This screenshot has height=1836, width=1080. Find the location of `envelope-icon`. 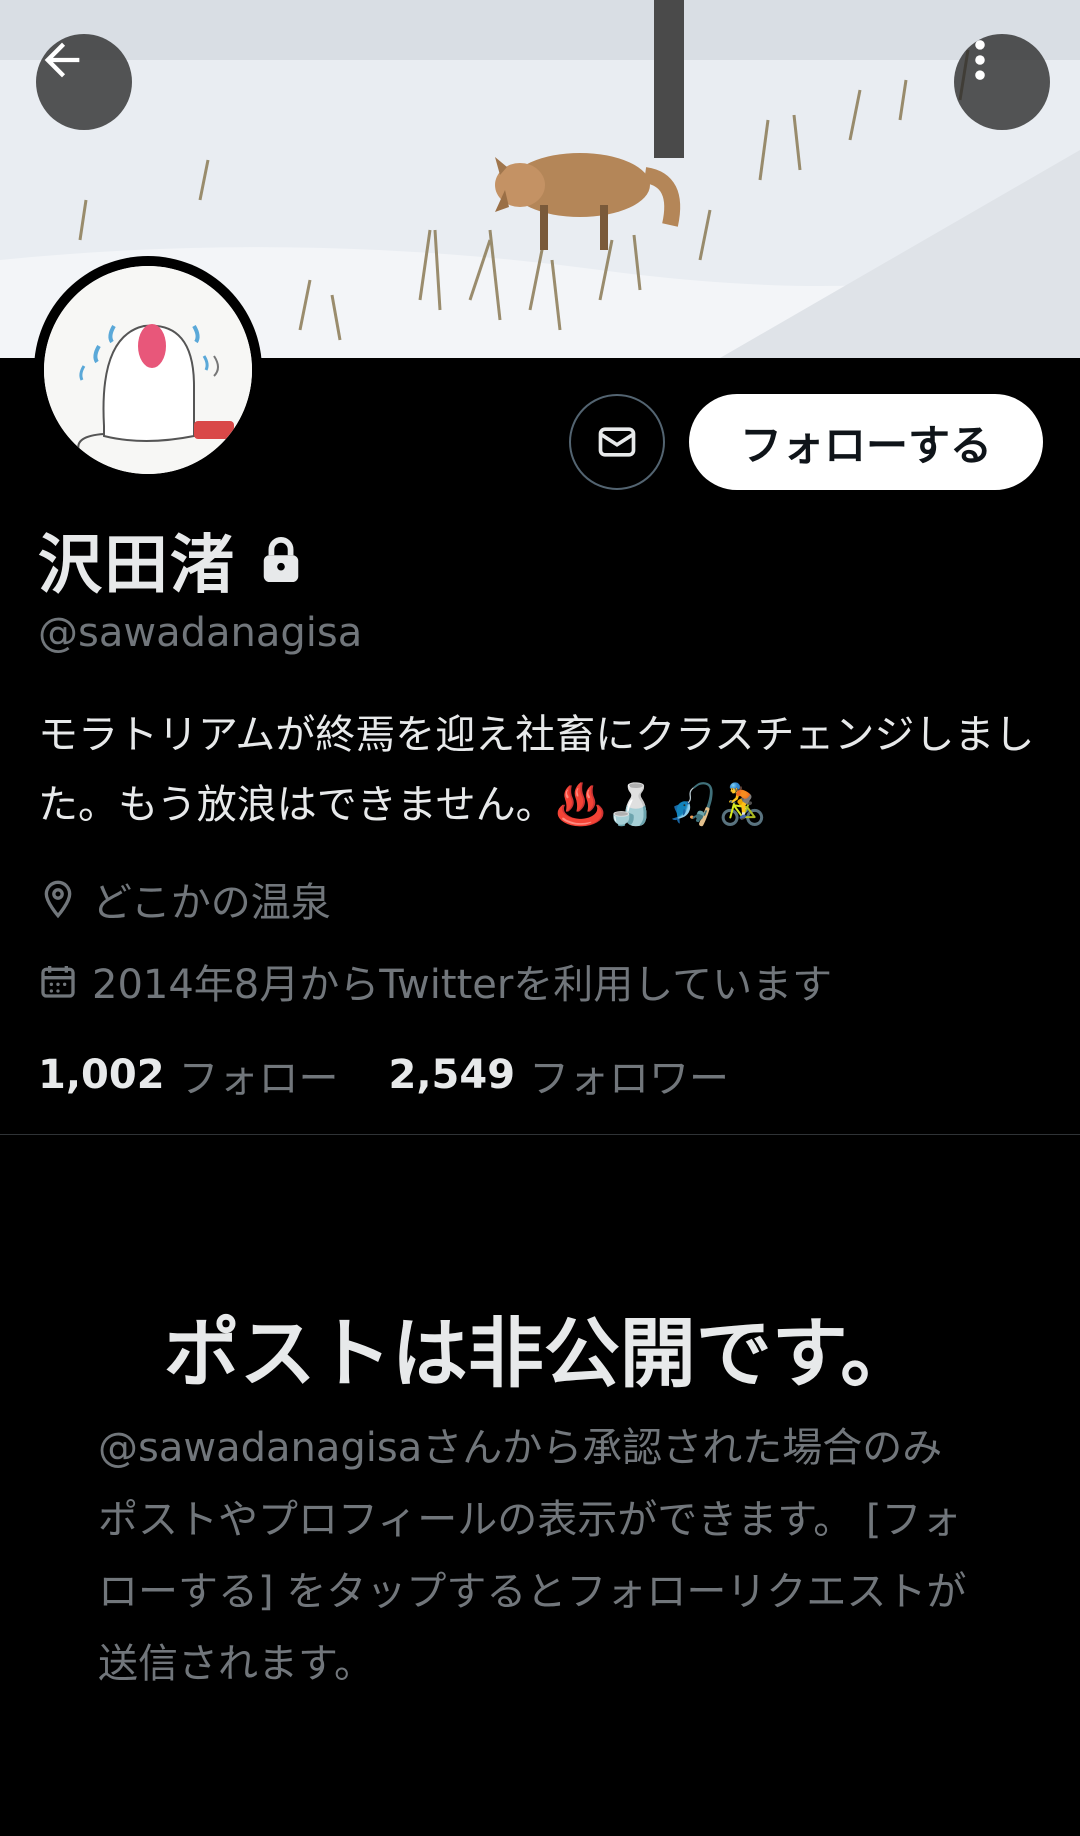

envelope-icon is located at coordinates (617, 442).